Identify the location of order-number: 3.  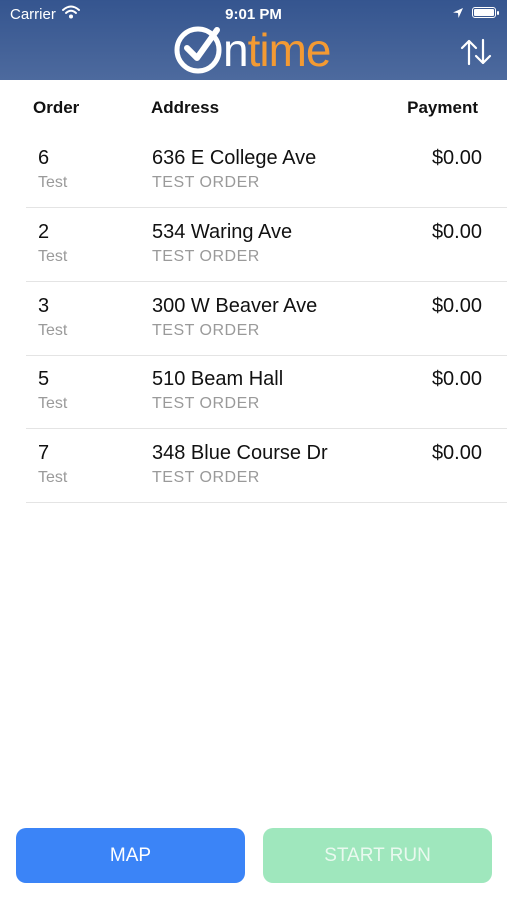
(44, 306).